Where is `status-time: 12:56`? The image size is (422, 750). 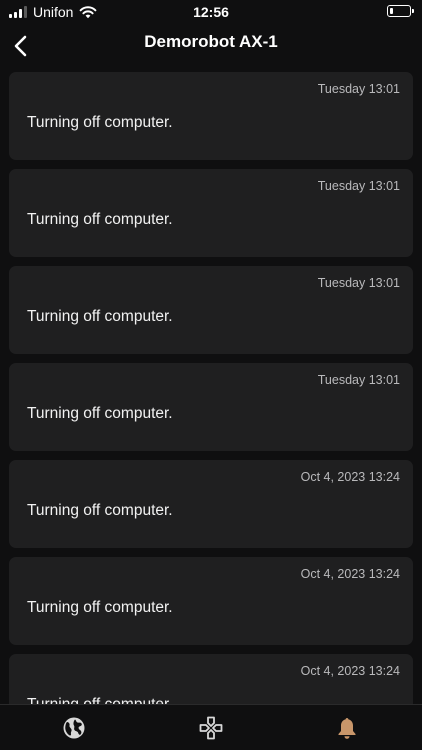
status-time: 12:56 is located at coordinates (211, 12).